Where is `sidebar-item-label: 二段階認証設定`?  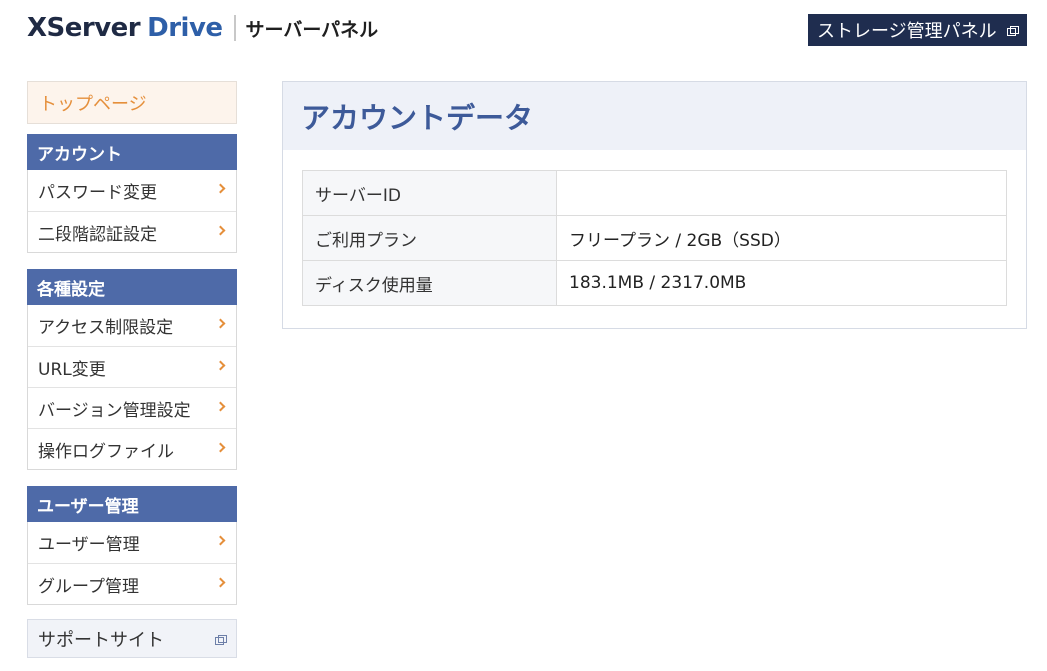 sidebar-item-label: 二段階認証設定 is located at coordinates (97, 234).